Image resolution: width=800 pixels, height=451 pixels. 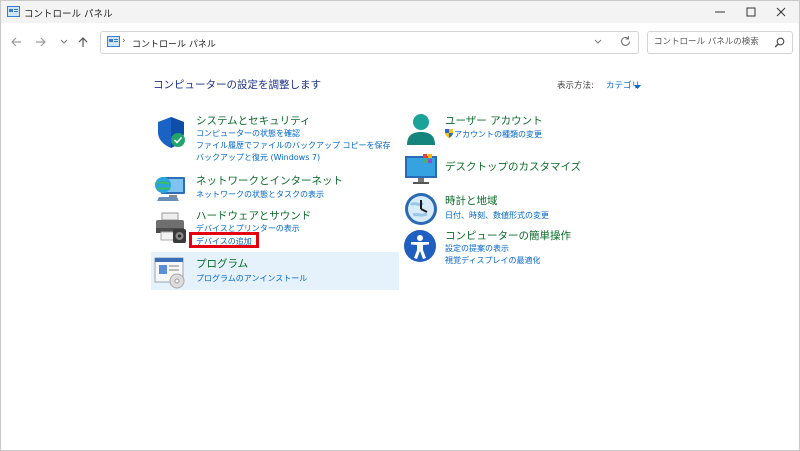 I want to click on recent-locations-button, so click(x=64, y=42).